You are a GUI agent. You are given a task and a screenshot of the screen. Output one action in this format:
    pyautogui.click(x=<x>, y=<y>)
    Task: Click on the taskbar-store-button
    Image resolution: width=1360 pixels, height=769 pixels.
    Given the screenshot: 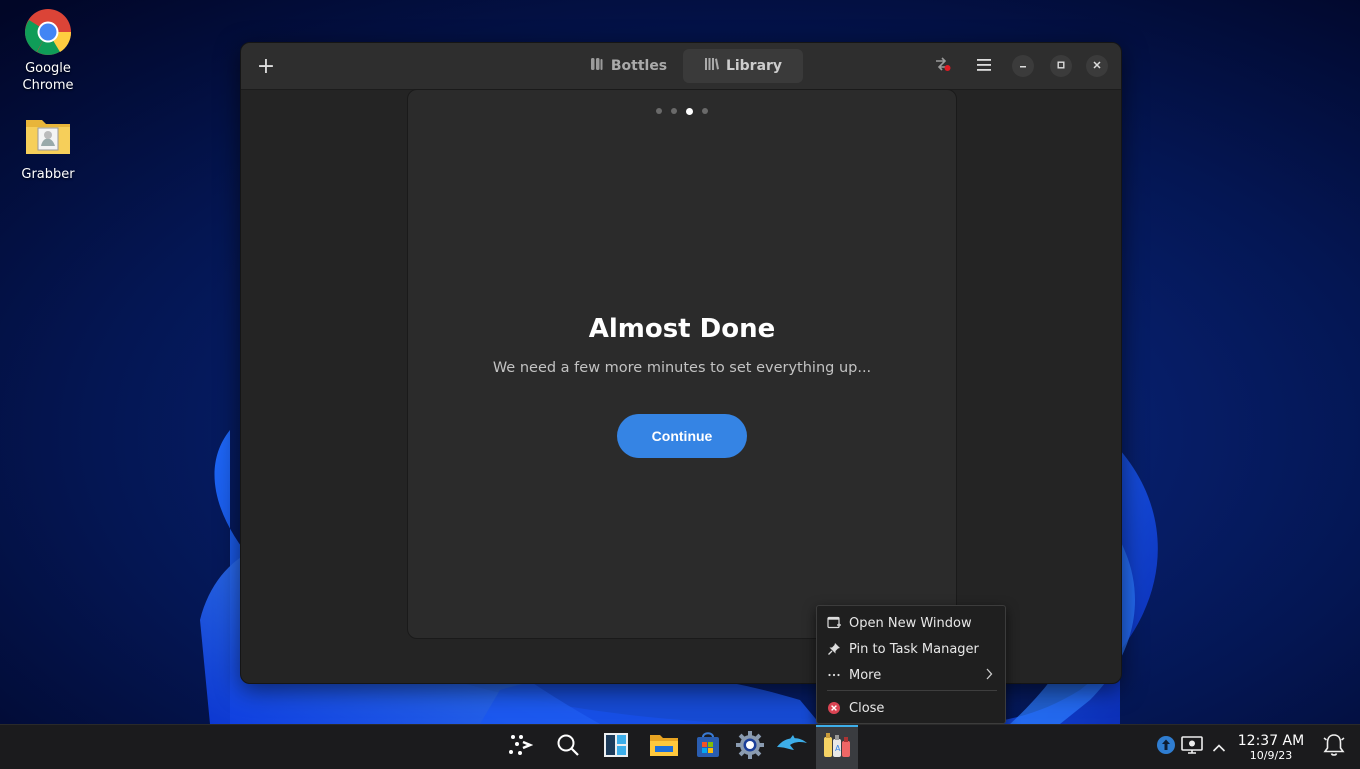 What is the action you would take?
    pyautogui.click(x=708, y=747)
    